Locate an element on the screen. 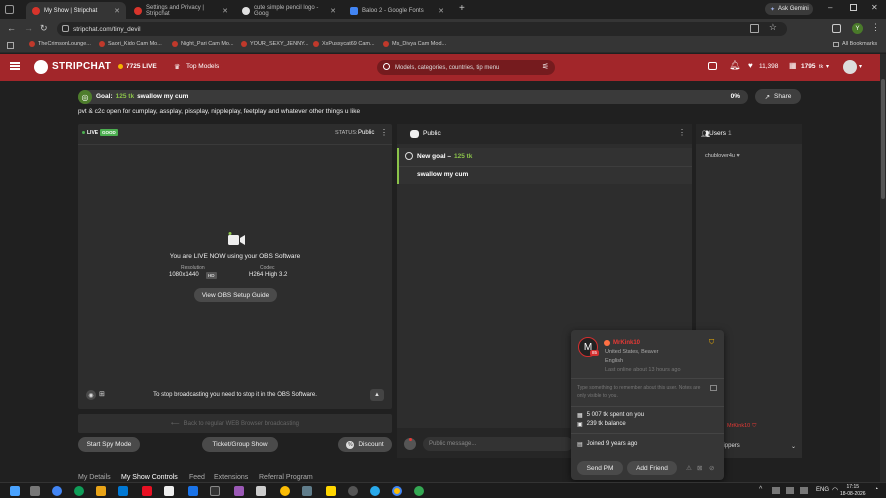 Image resolution: width=886 pixels, height=498 pixels. mute-icon: ⊠ is located at coordinates (699, 468).